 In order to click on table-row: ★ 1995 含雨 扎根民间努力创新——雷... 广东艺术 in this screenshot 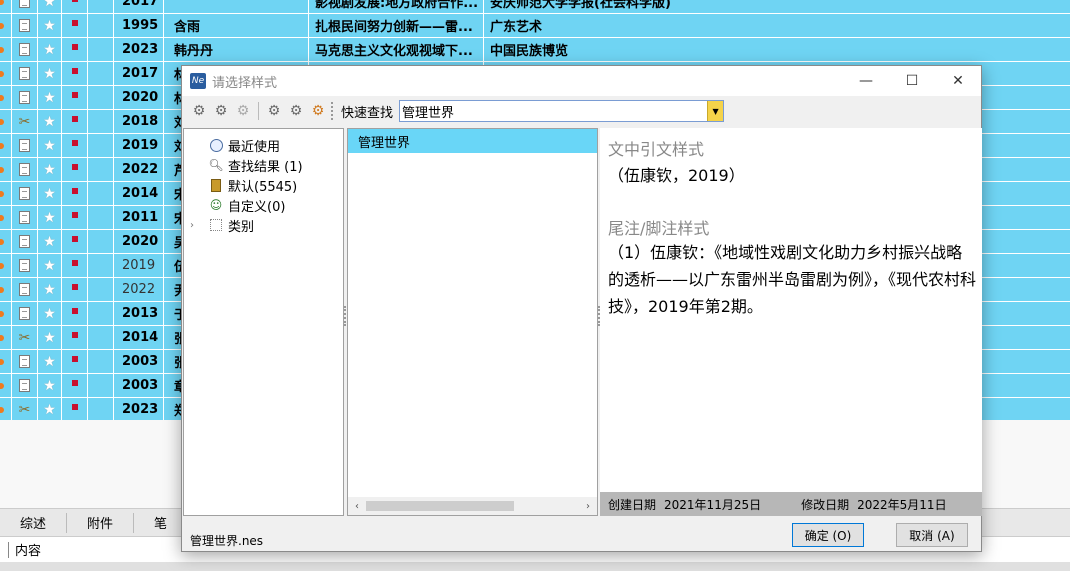, I will do `click(535, 25)`.